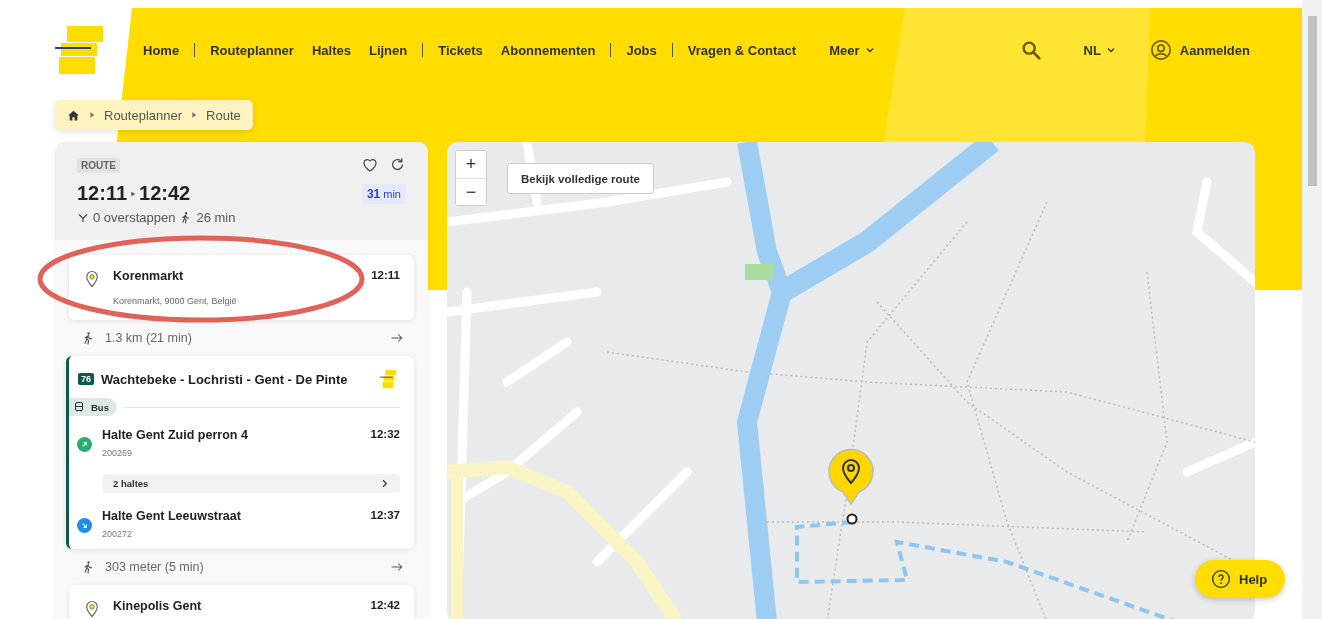  What do you see at coordinates (241, 287) in the screenshot?
I see `place-card: Korenmarkt Korenmarkt, 9000 Gent, België 12:11` at bounding box center [241, 287].